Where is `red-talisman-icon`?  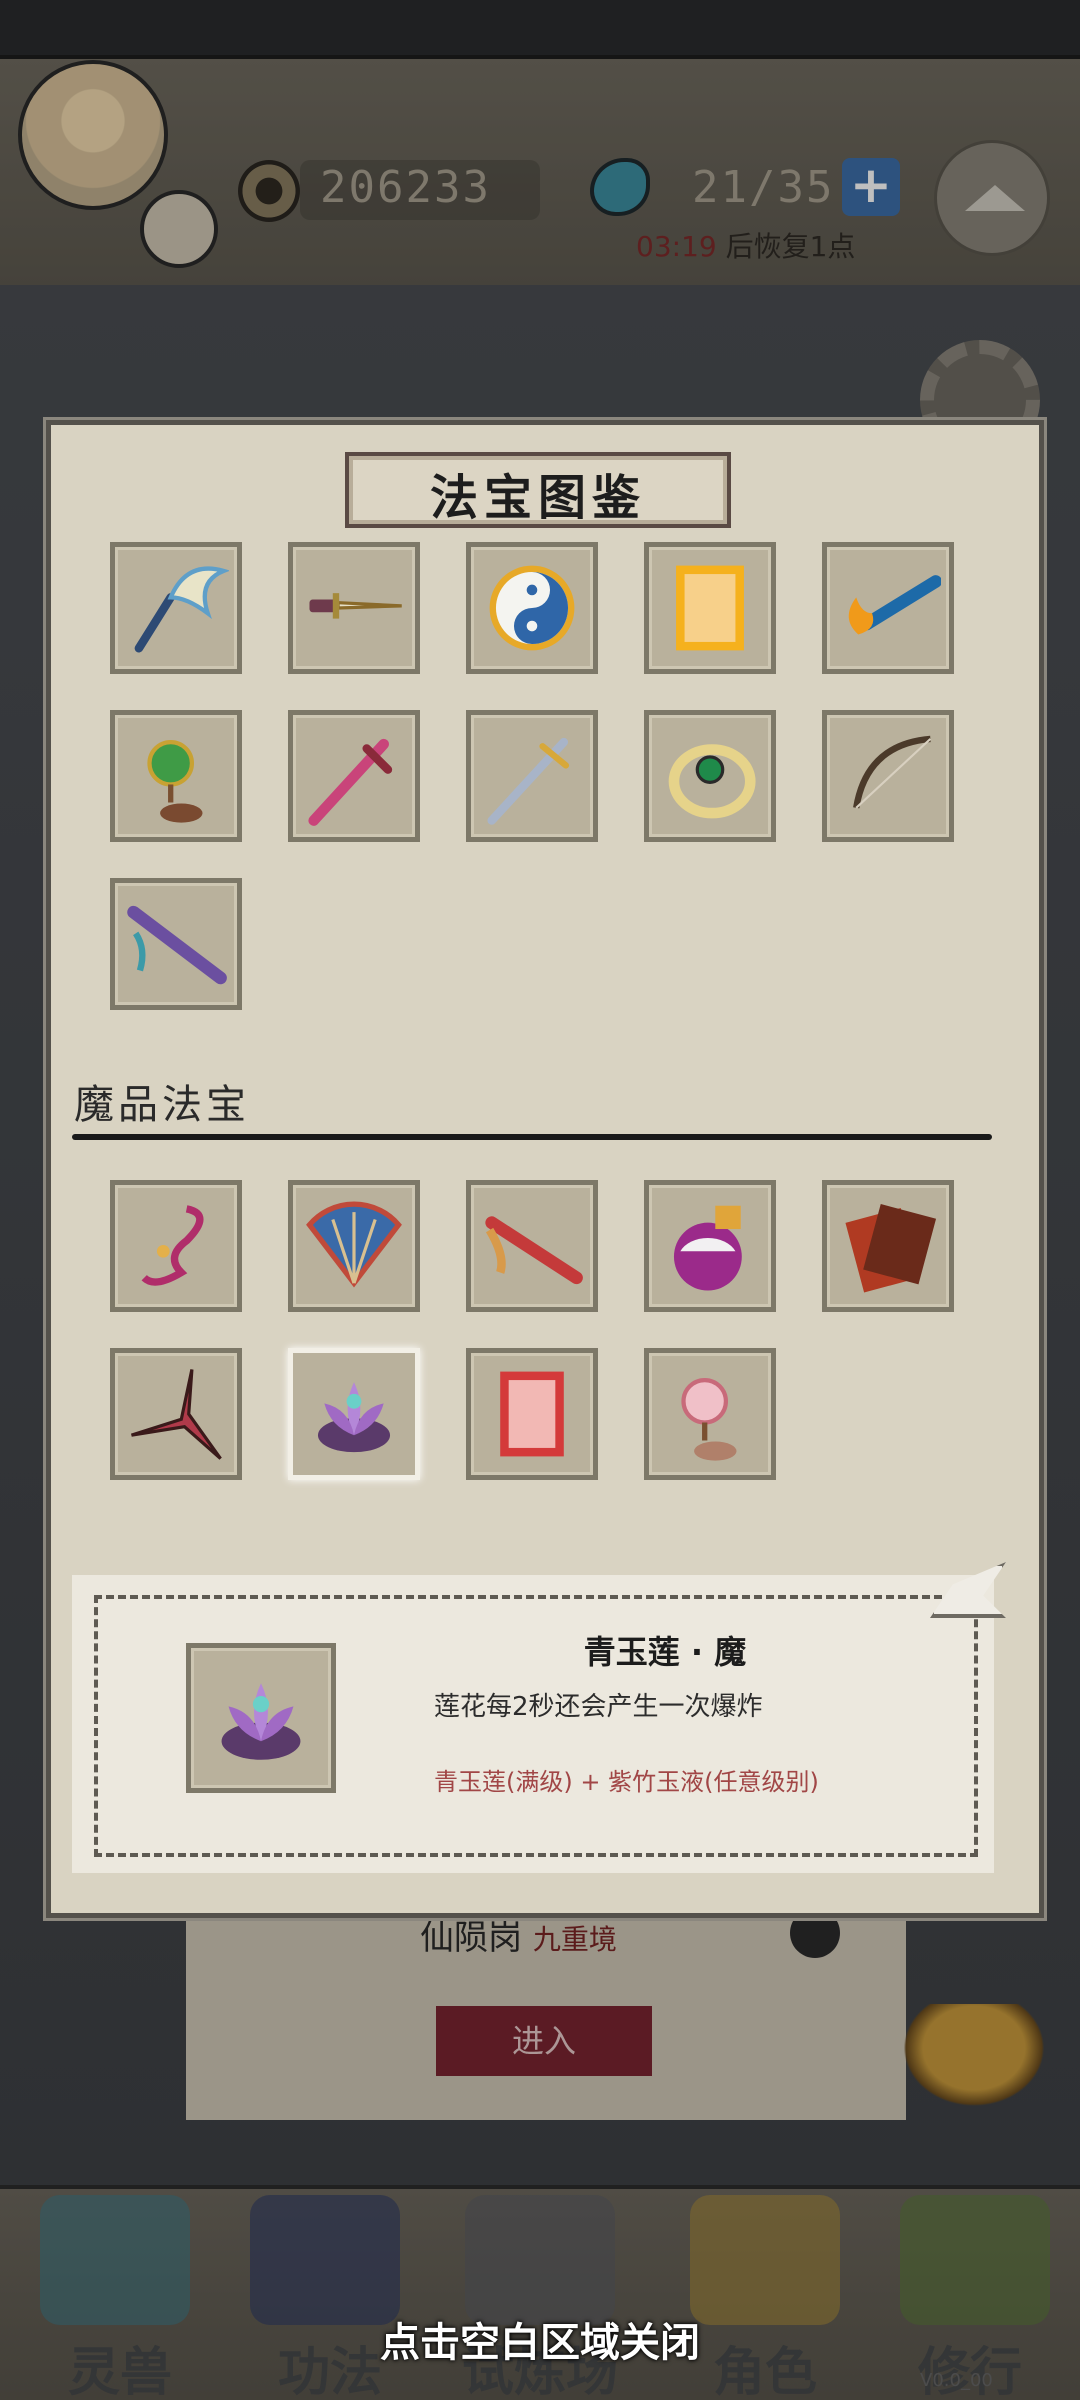 red-talisman-icon is located at coordinates (532, 1414).